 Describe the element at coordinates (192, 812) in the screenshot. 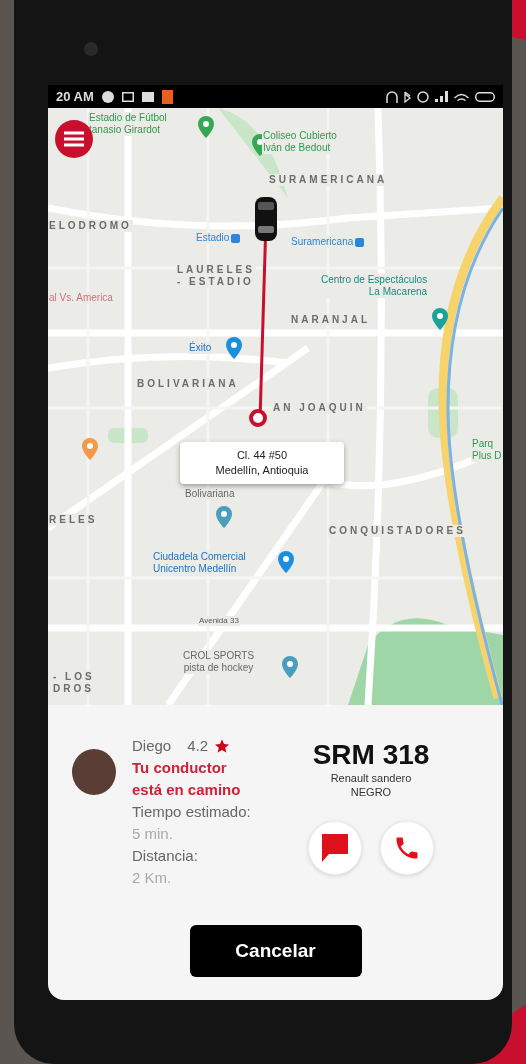

I see `eta-label: Tiempo estimado:` at that location.